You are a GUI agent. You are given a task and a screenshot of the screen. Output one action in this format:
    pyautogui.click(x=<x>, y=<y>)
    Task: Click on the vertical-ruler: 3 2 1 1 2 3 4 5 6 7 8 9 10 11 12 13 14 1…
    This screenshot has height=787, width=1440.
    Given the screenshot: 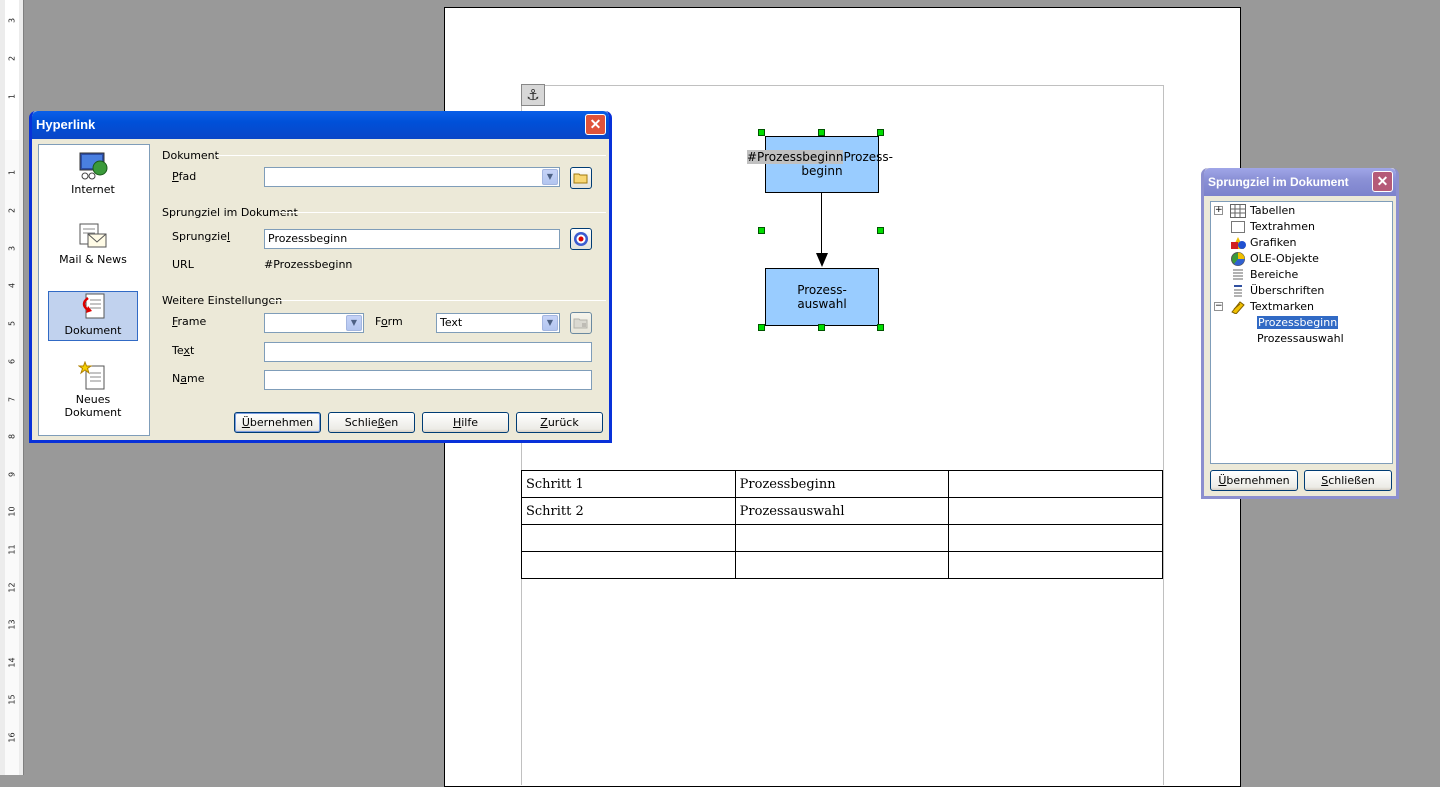 What is the action you would take?
    pyautogui.click(x=12, y=387)
    